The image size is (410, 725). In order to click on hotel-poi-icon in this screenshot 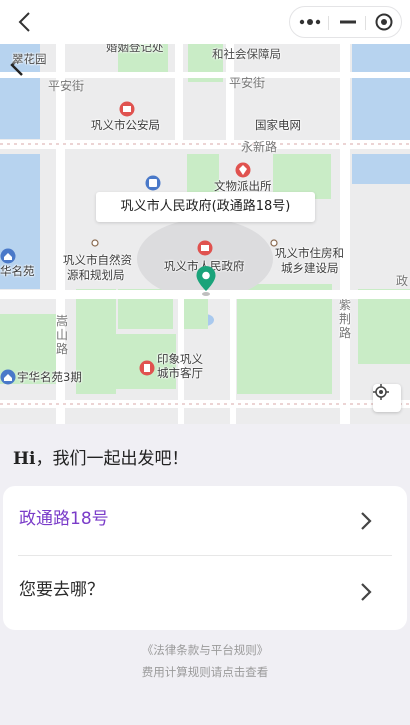, I will do `click(147, 368)`.